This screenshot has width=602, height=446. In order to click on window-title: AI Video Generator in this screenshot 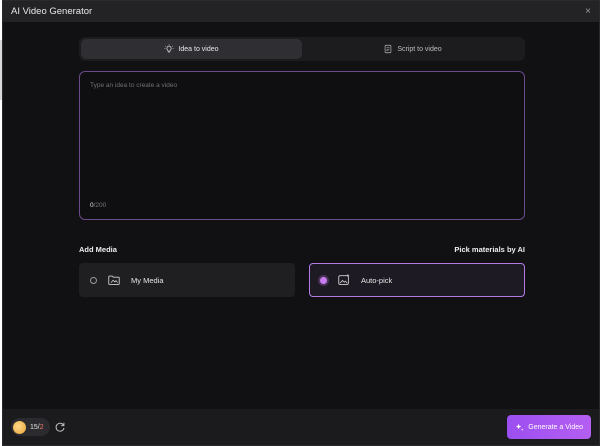, I will do `click(52, 11)`.